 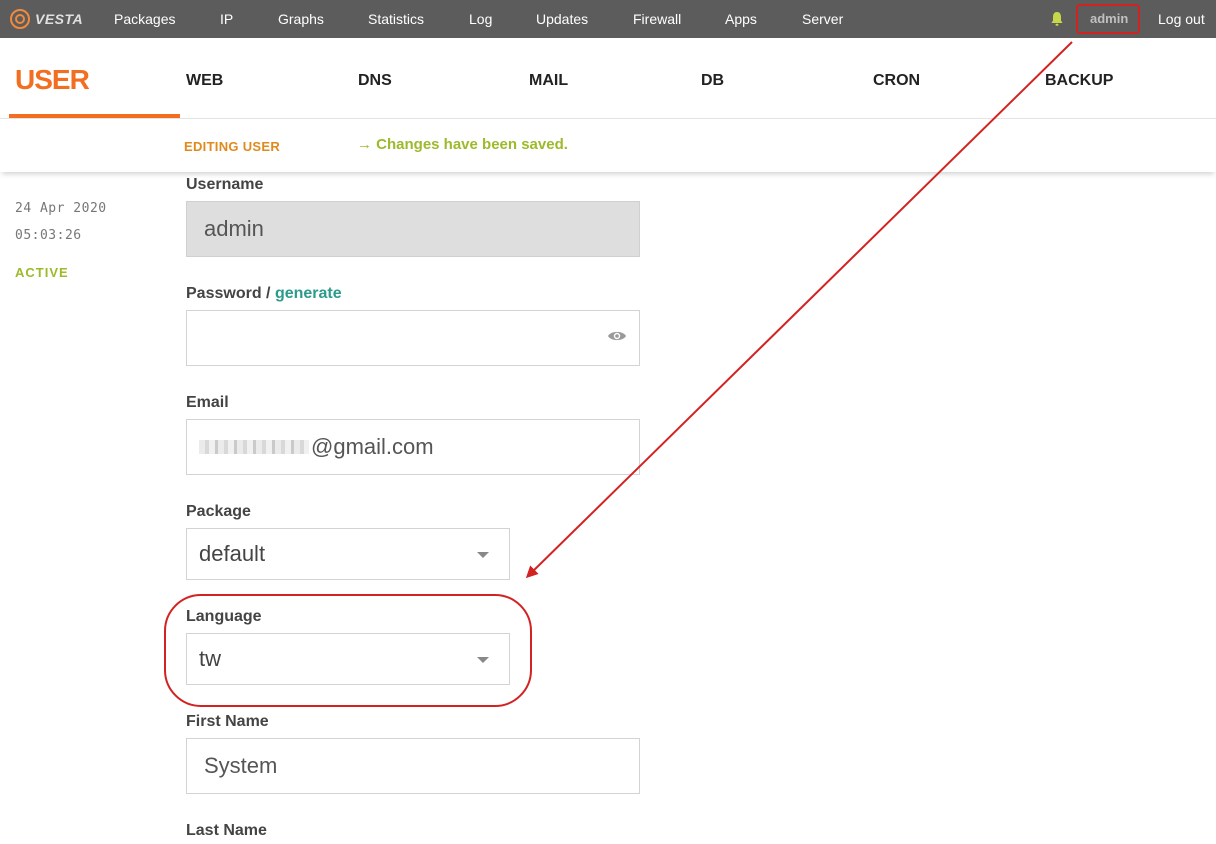 I want to click on language-select: tw, so click(x=348, y=659).